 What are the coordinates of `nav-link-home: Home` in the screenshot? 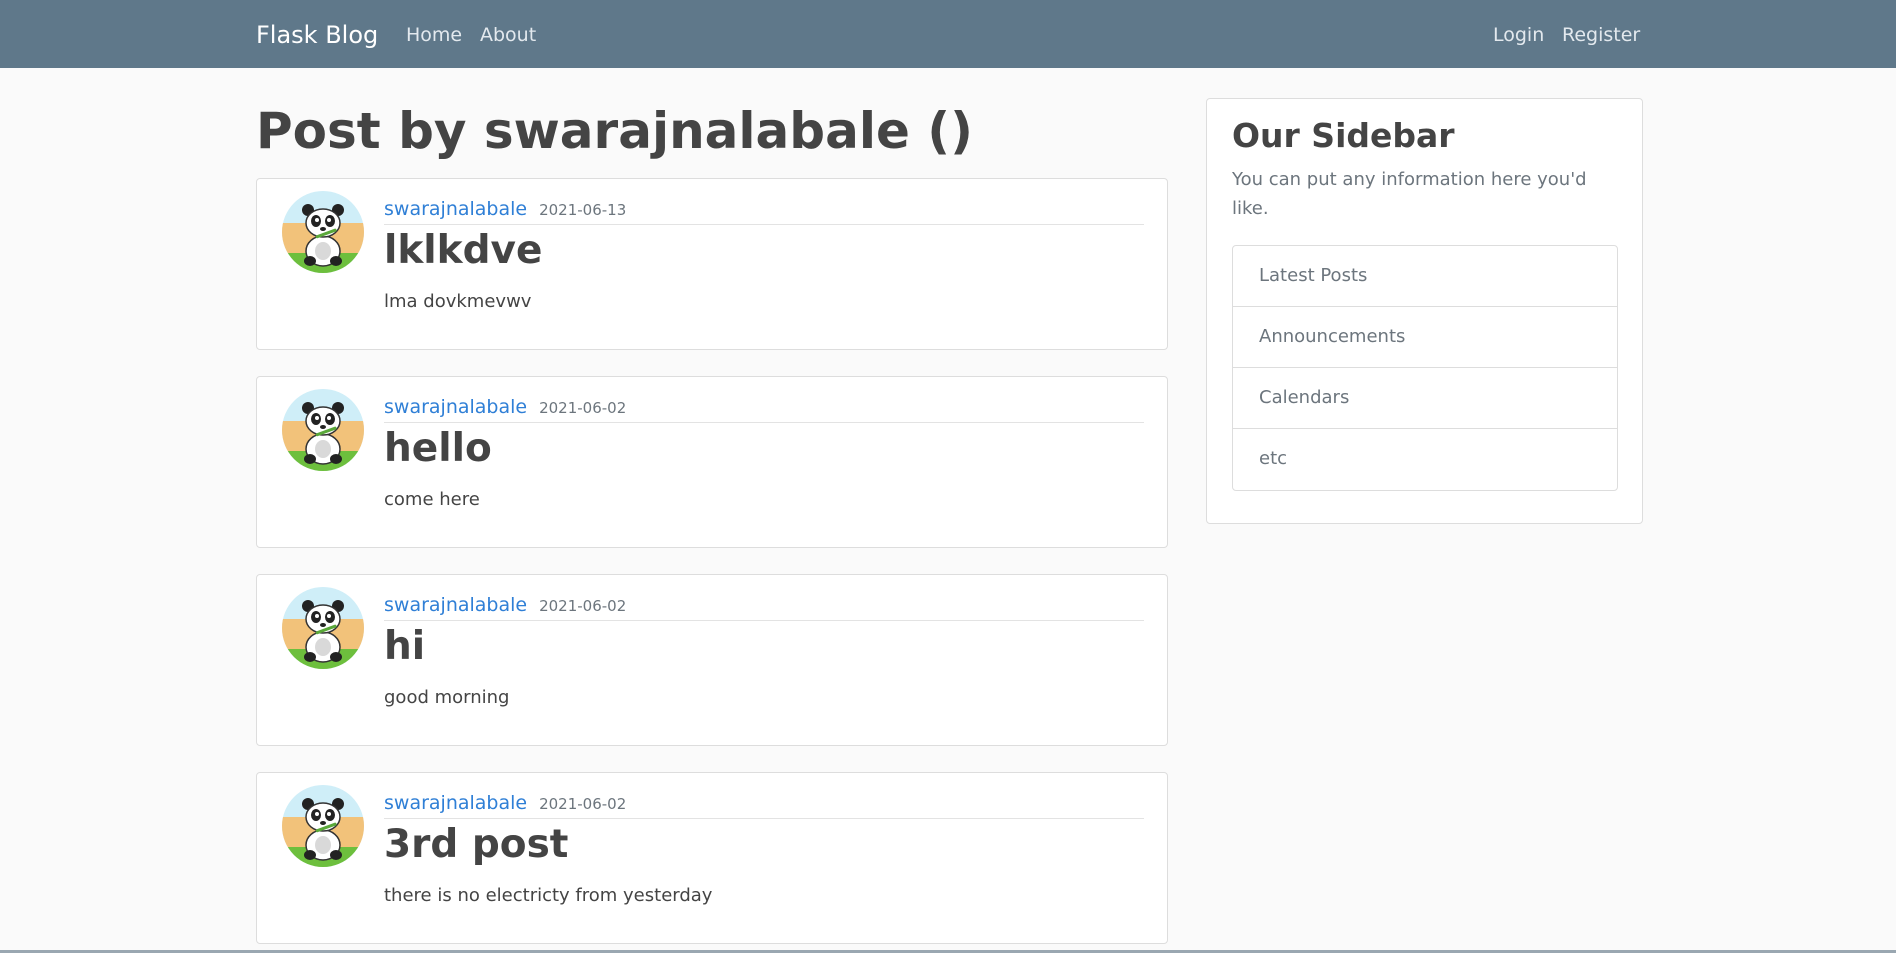 It's located at (434, 35).